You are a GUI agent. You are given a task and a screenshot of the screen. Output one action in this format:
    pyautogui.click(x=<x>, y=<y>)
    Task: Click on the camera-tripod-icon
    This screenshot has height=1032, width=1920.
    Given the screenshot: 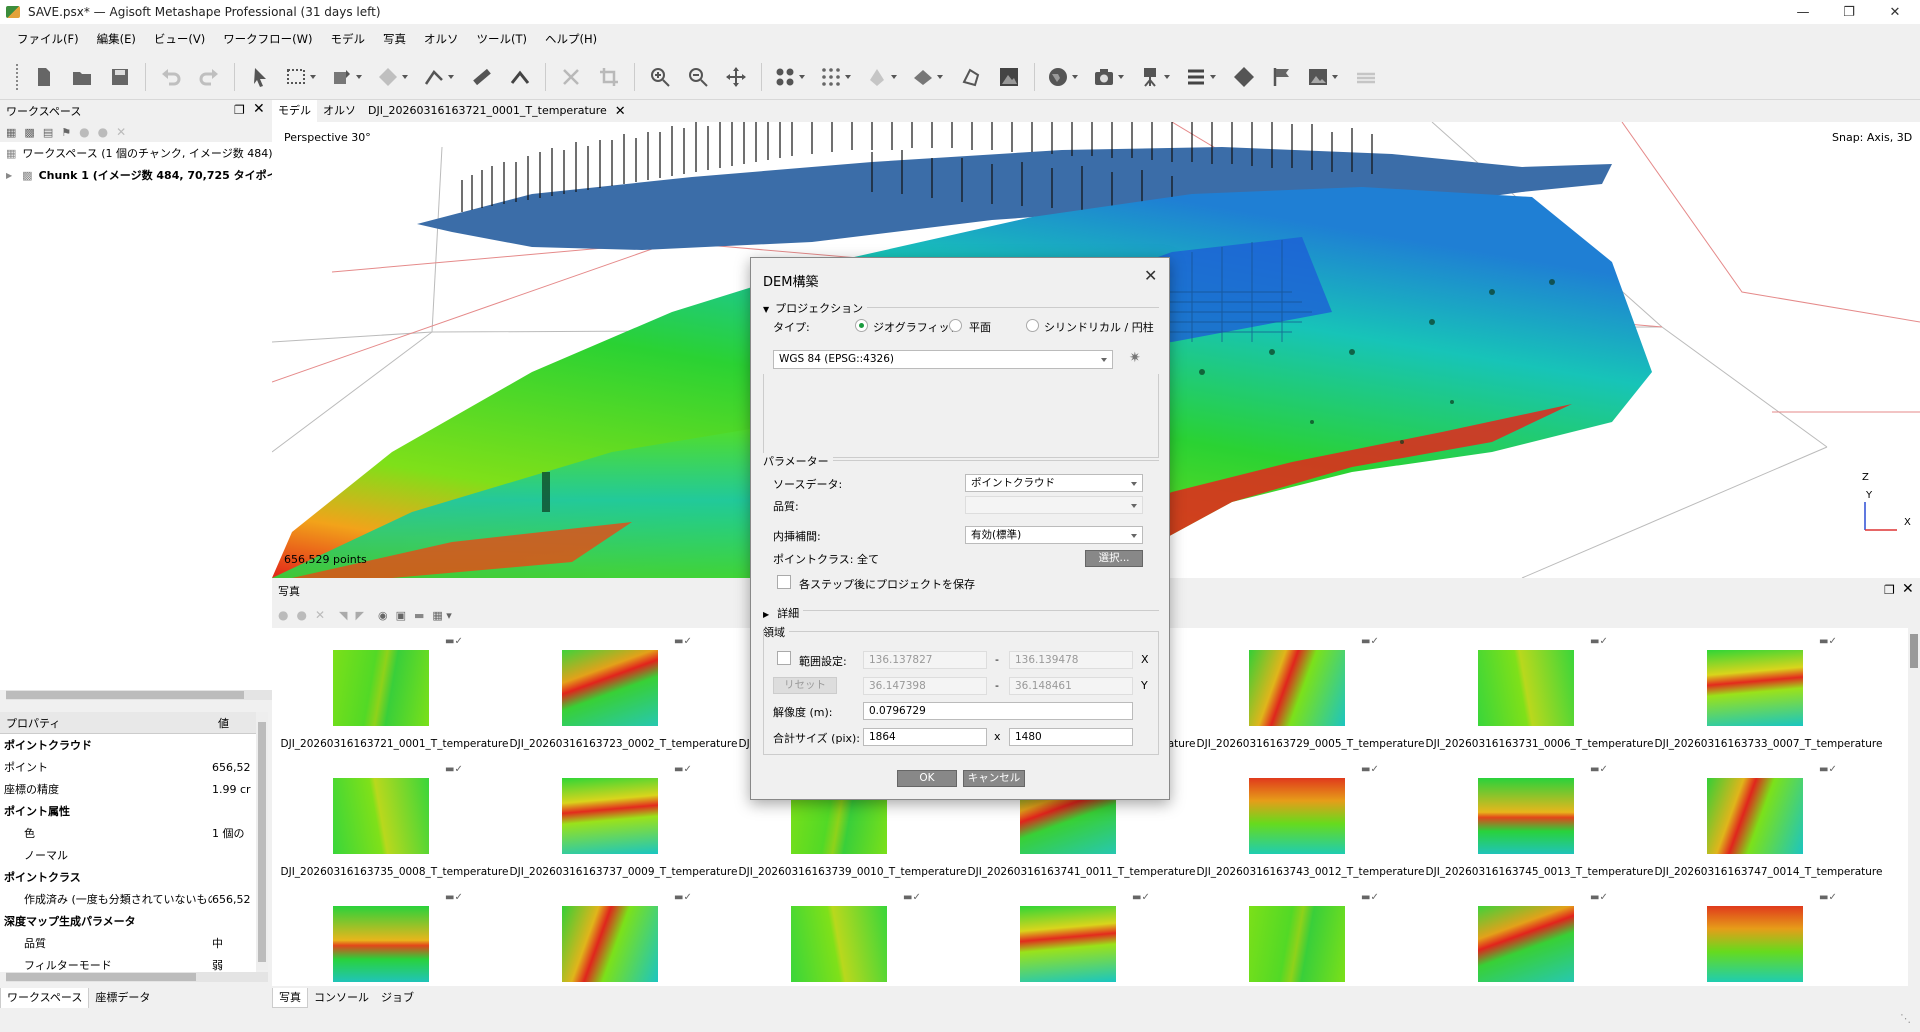 What is the action you would take?
    pyautogui.click(x=1156, y=77)
    